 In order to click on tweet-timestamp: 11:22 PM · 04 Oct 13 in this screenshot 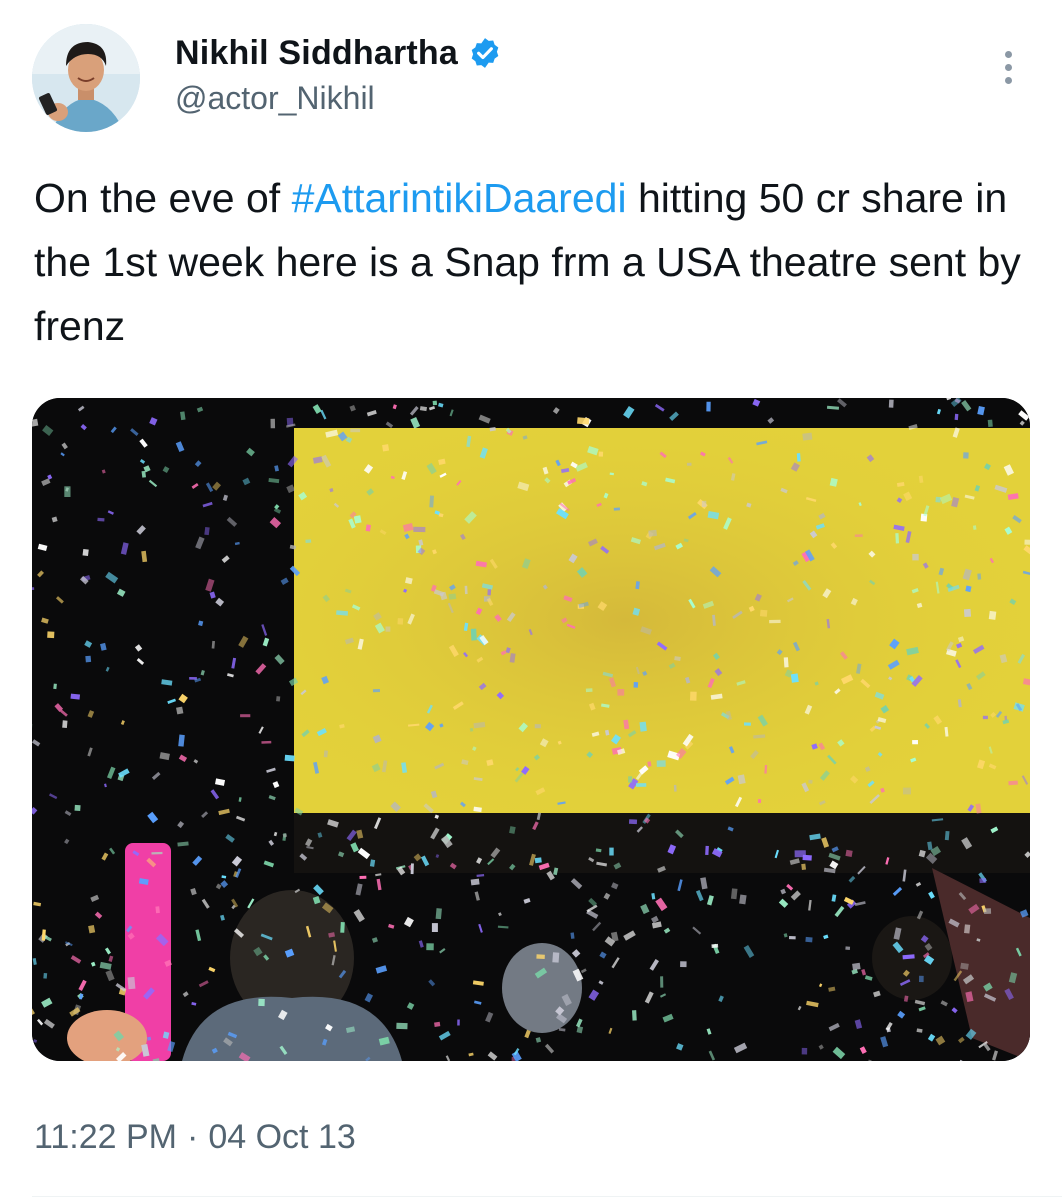, I will do `click(195, 1137)`.